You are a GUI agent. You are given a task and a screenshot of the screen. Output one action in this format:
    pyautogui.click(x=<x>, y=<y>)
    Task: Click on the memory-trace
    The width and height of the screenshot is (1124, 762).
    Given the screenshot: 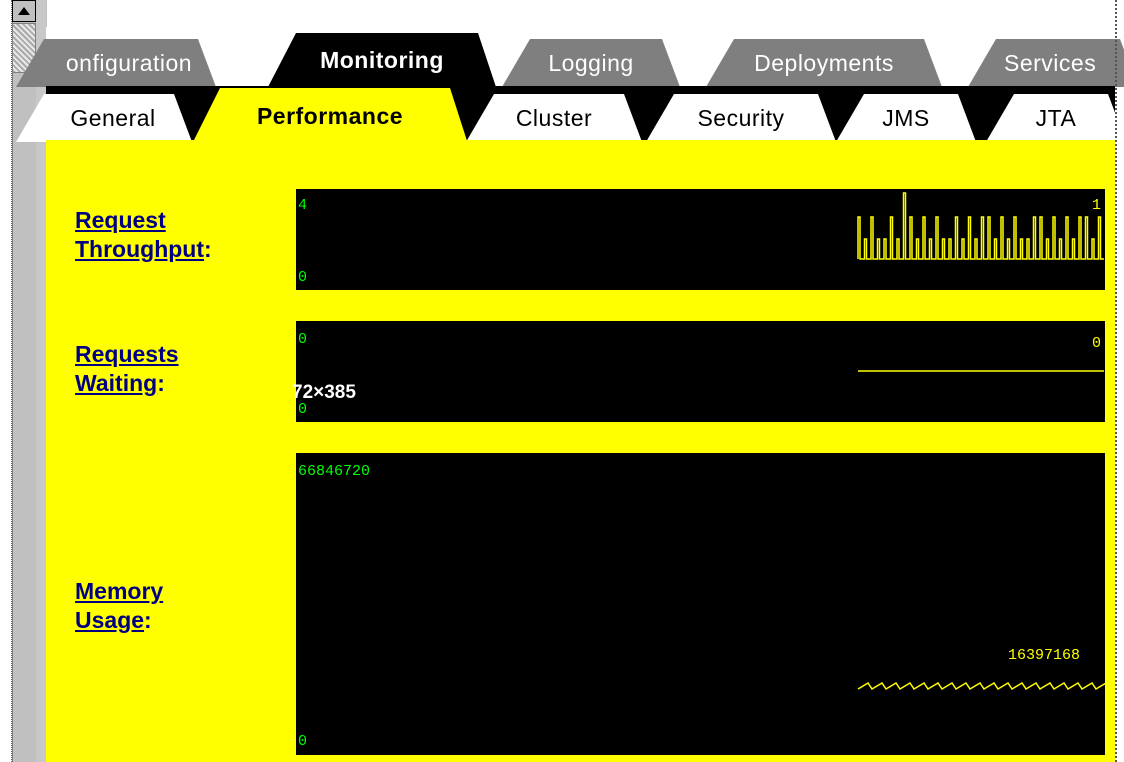 What is the action you would take?
    pyautogui.click(x=981, y=686)
    